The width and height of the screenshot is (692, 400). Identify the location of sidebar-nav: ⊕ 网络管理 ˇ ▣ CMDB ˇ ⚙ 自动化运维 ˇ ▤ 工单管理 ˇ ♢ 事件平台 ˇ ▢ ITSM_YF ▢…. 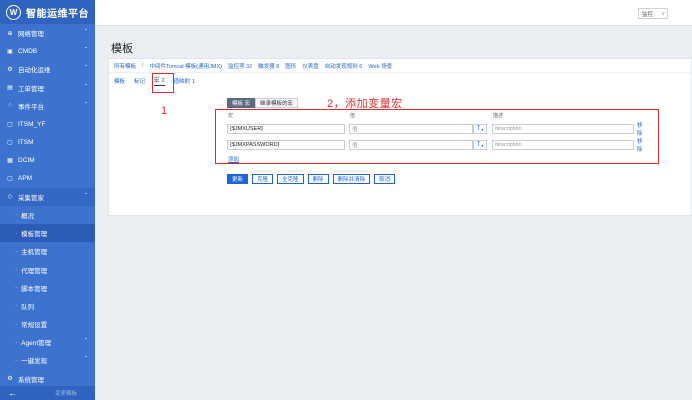
(47, 206).